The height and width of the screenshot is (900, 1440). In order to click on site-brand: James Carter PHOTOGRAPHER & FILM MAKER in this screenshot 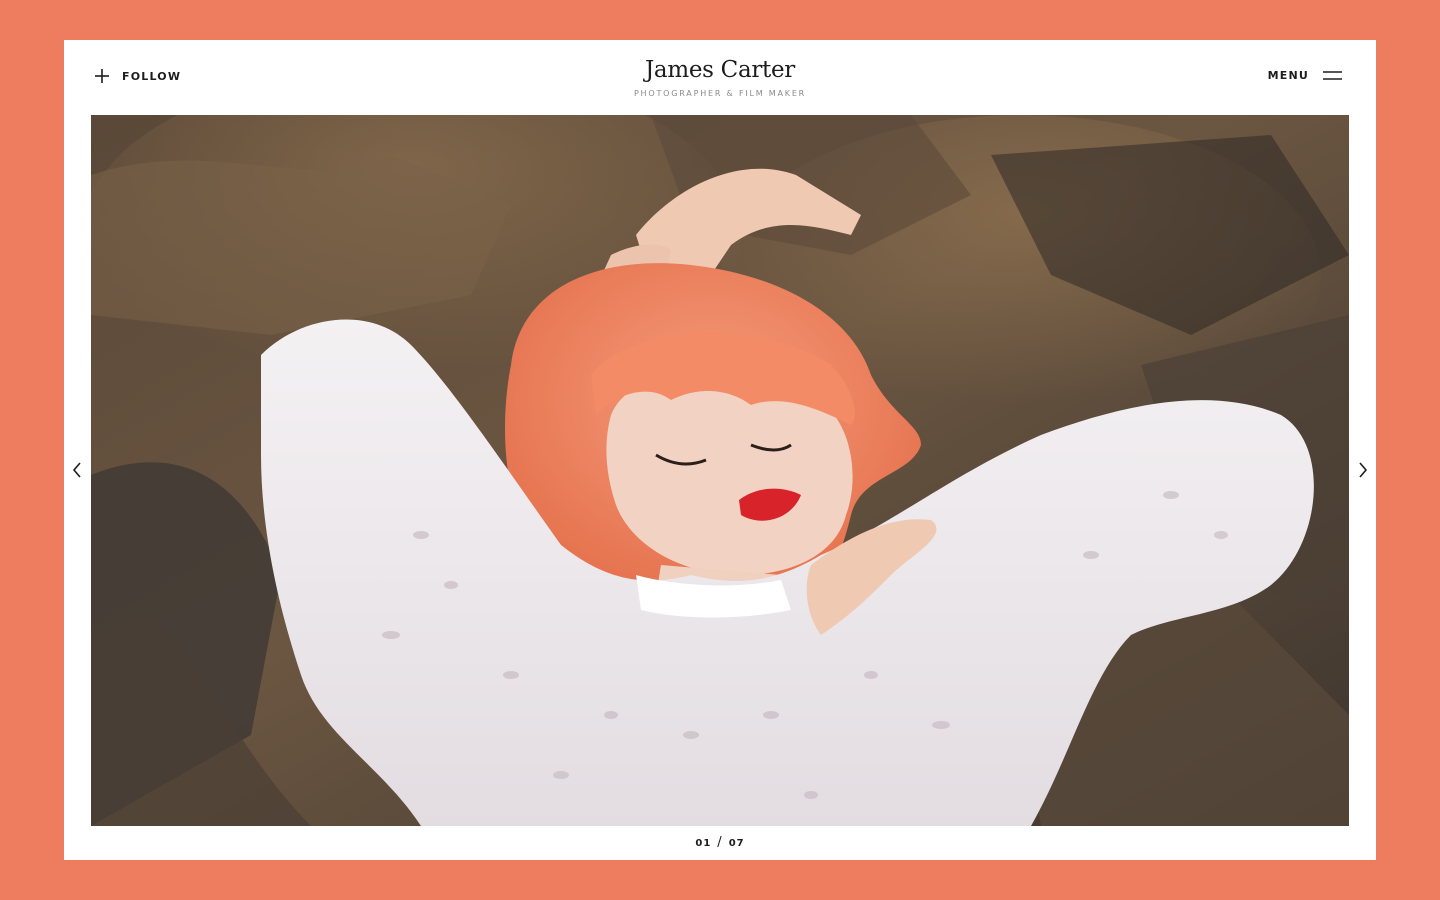, I will do `click(720, 76)`.